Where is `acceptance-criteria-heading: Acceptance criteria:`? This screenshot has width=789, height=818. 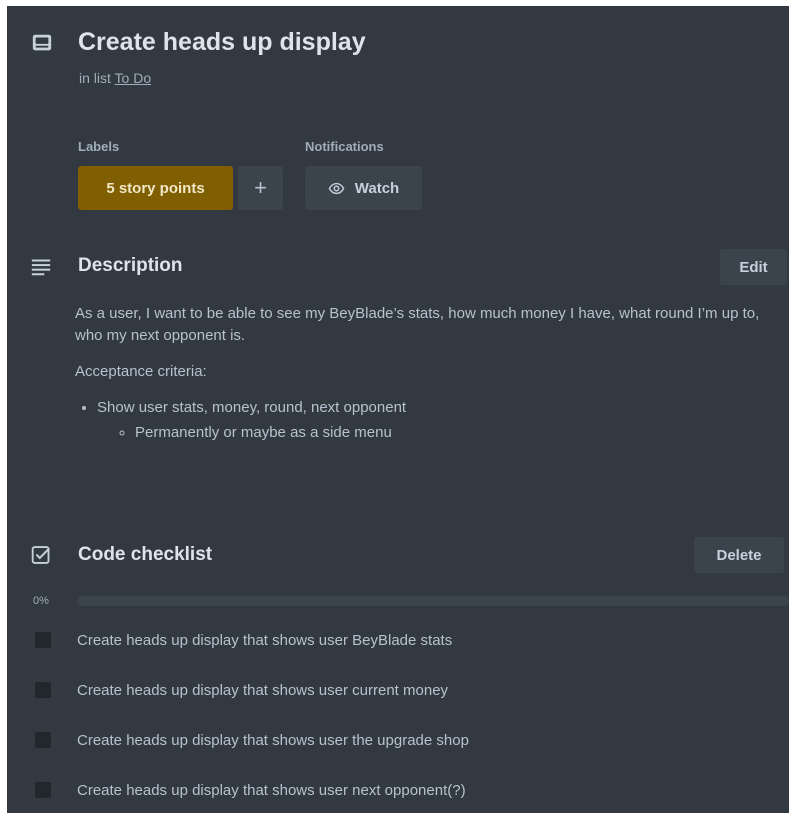 acceptance-criteria-heading: Acceptance criteria: is located at coordinates (141, 371).